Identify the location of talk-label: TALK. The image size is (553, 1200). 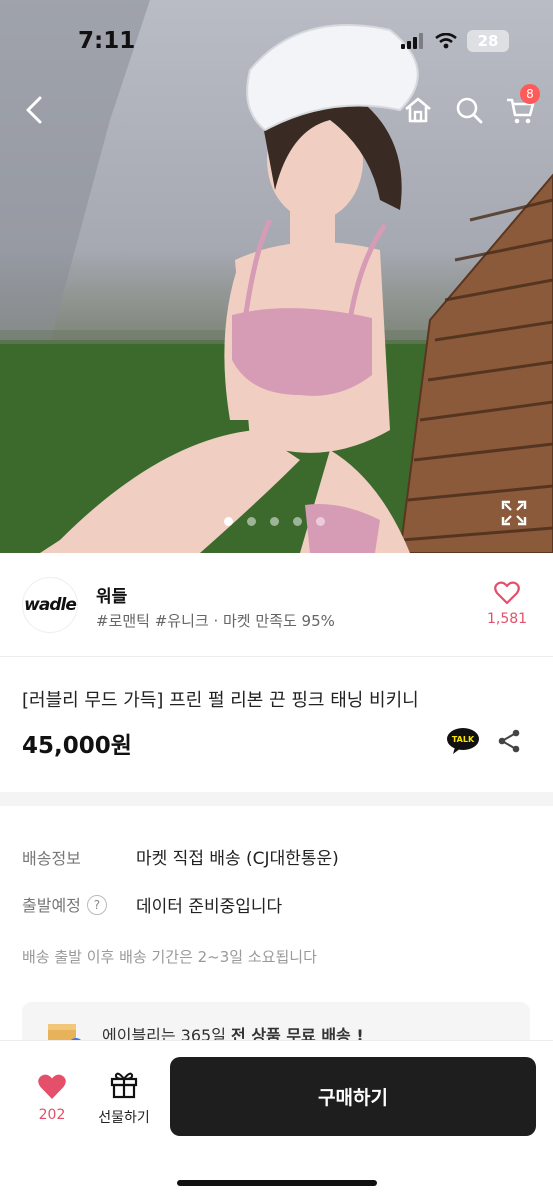
(463, 739).